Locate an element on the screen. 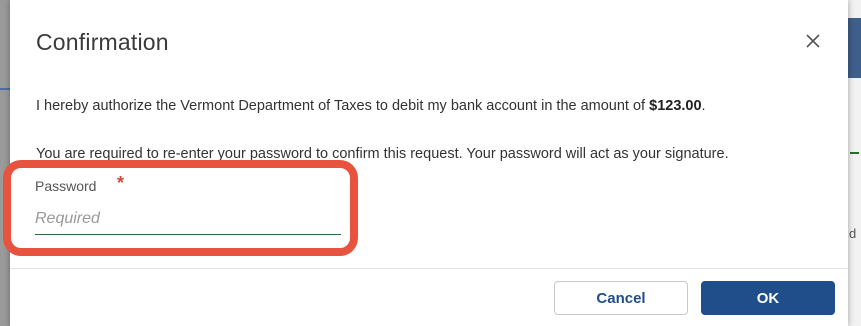 This screenshot has width=861, height=326. background-text-fragment: d is located at coordinates (853, 233).